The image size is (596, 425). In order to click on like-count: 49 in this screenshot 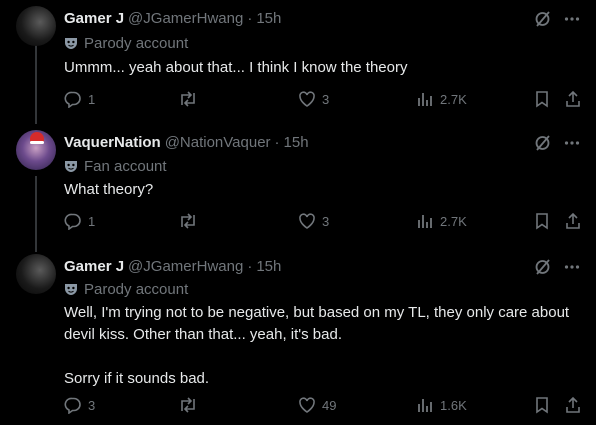, I will do `click(329, 405)`.